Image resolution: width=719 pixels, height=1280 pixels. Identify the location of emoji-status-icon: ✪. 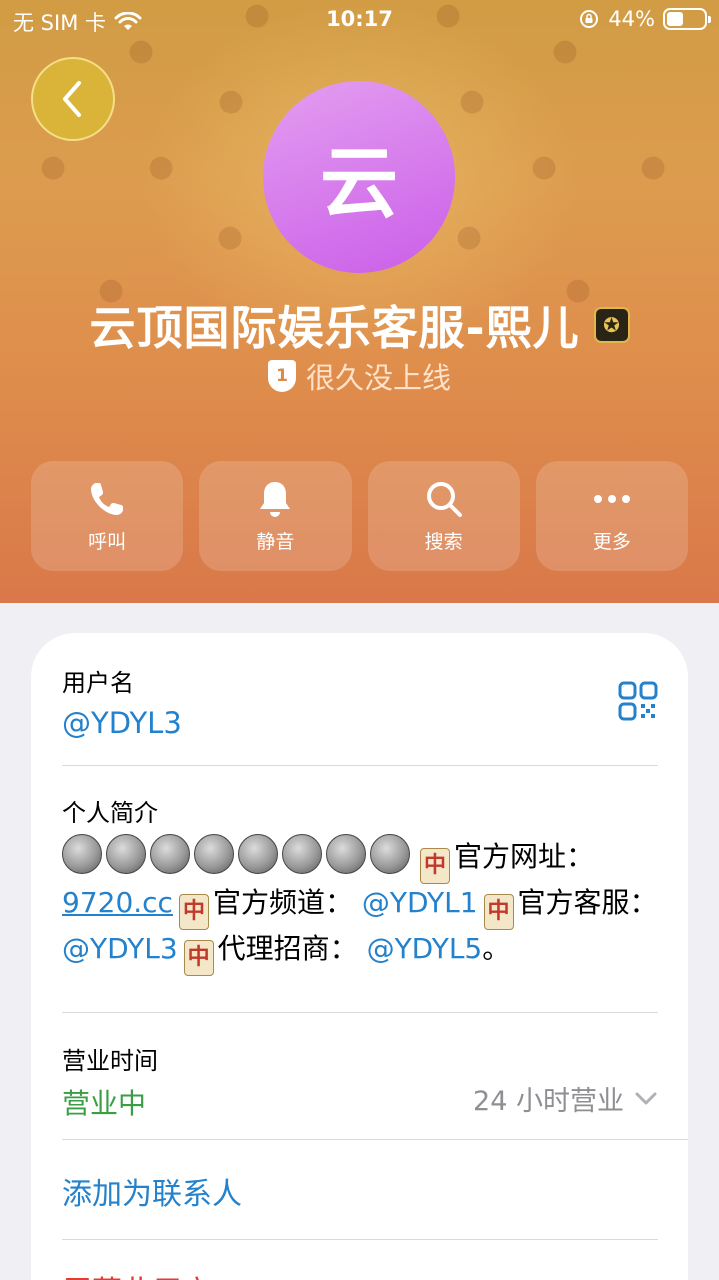
(611, 325).